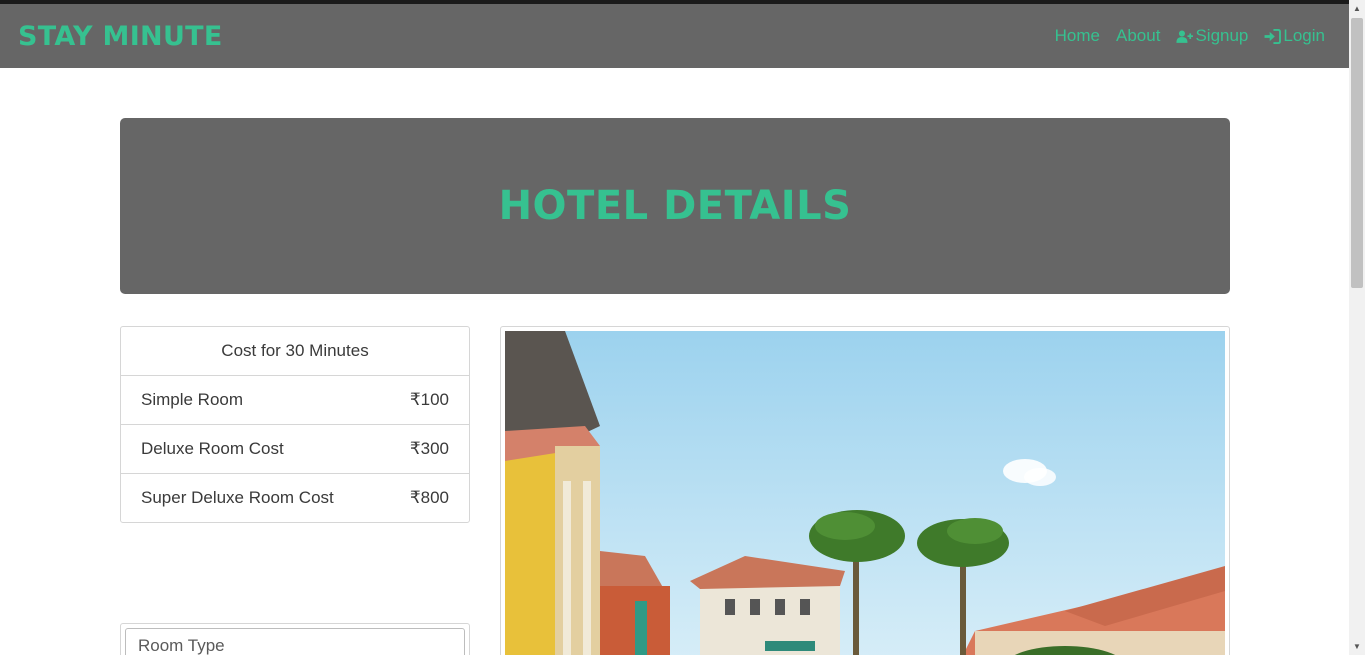 The height and width of the screenshot is (655, 1365). I want to click on brand-logo: STAY MINUTE, so click(120, 36).